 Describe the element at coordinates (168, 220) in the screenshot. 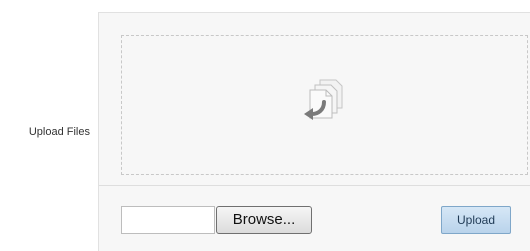

I see `file-path-input` at that location.